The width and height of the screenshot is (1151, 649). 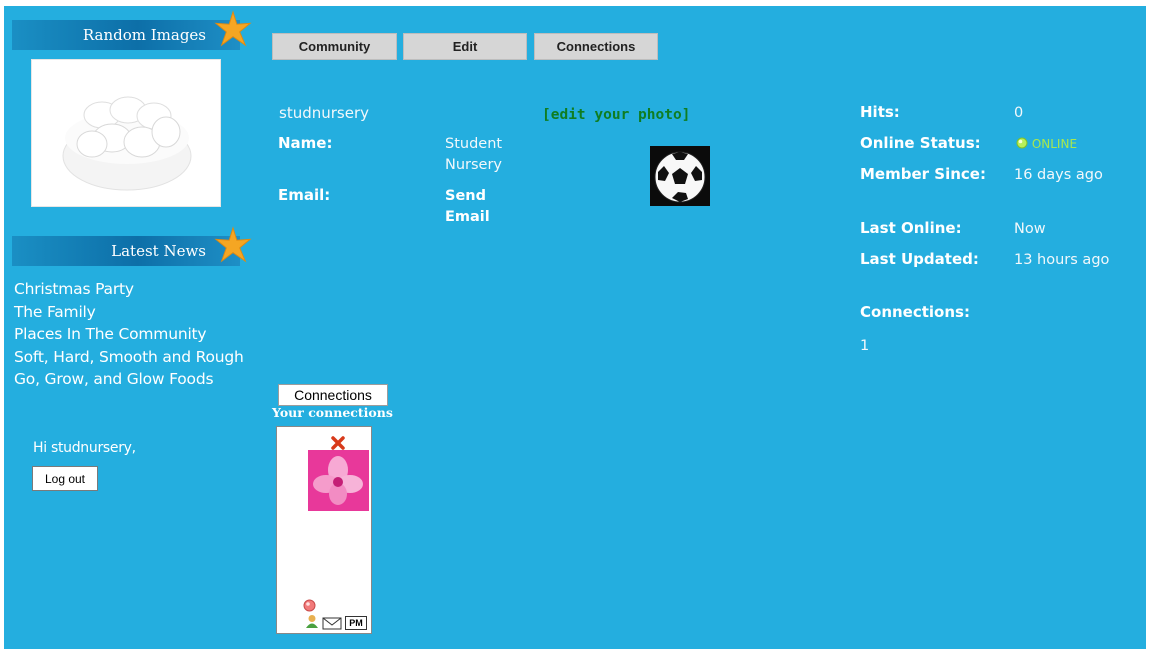 I want to click on pm-button: PM, so click(x=356, y=623).